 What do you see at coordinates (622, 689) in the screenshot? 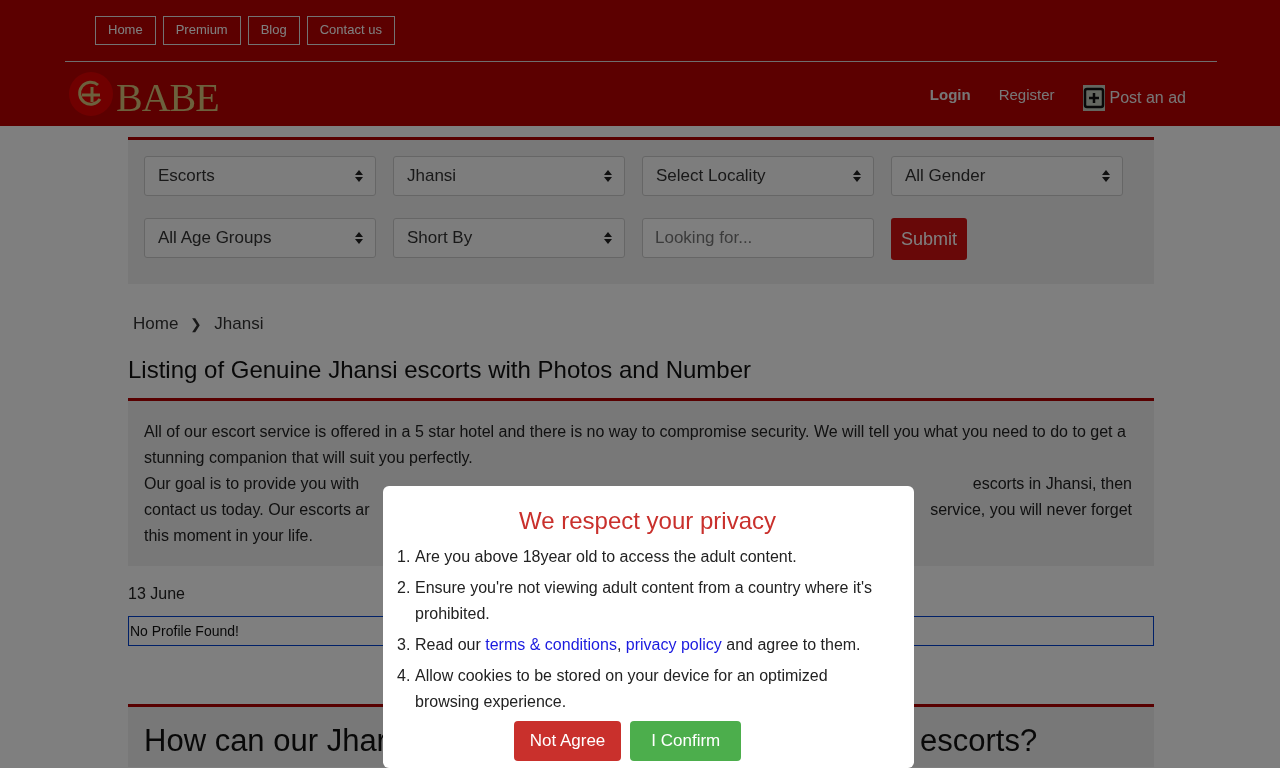
I see `consent-item: Allow cookies to be stored on your device for an optimized browsing experience.` at bounding box center [622, 689].